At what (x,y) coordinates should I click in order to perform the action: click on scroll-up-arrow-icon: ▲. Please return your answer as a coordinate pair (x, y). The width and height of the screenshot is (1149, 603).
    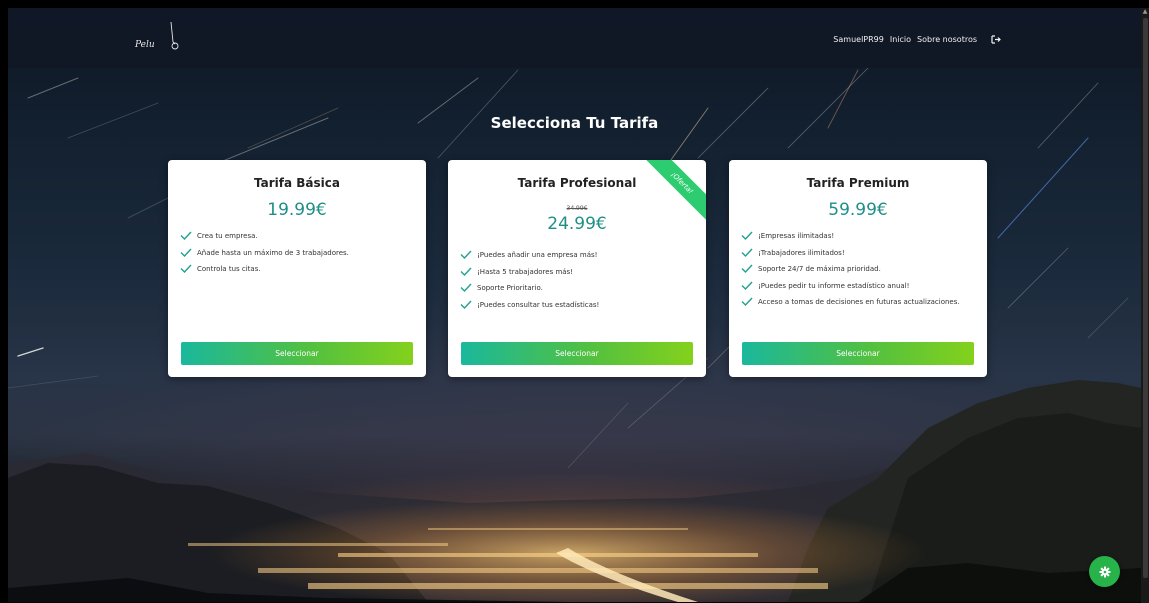
    Looking at the image, I should click on (1145, 12).